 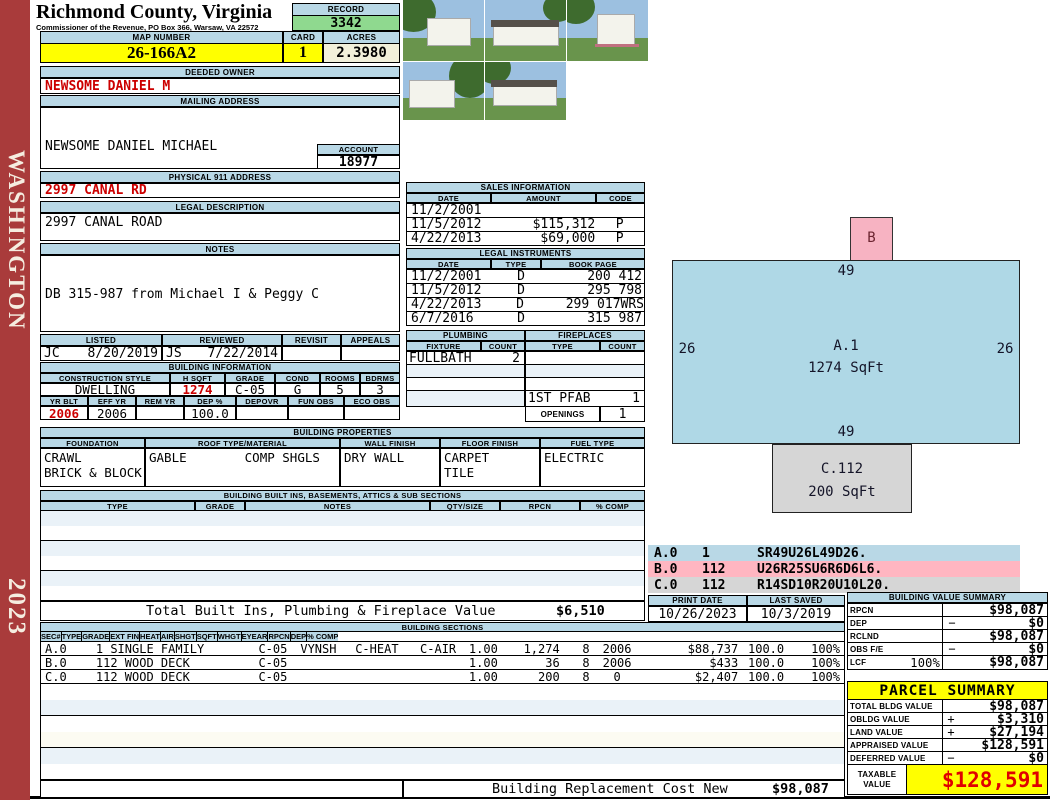 I want to click on bdrms-header: BDRMS, so click(x=380, y=378).